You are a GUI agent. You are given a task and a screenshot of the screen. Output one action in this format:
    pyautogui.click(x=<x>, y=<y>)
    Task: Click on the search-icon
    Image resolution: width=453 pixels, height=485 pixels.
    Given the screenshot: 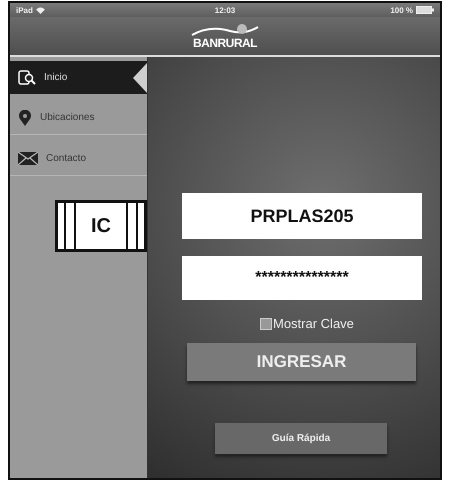 What is the action you would take?
    pyautogui.click(x=27, y=78)
    